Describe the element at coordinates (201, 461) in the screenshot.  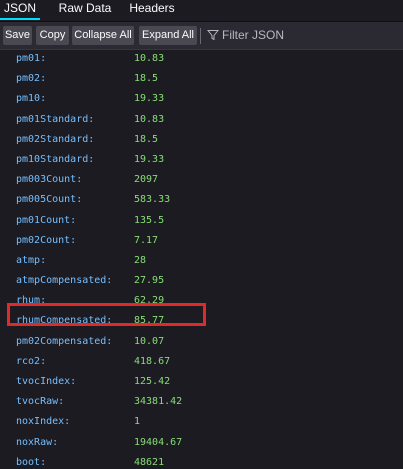
I see `json-row: boot: 48621` at that location.